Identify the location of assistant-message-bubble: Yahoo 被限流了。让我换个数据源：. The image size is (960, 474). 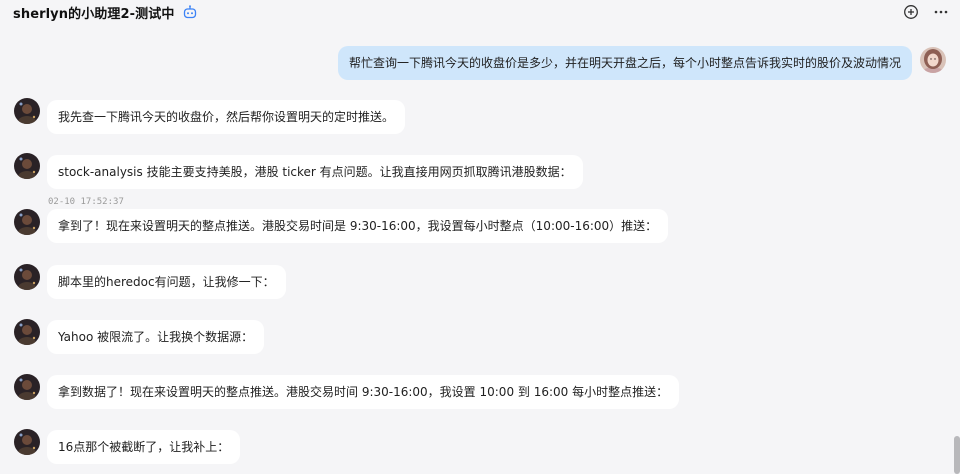
(156, 337).